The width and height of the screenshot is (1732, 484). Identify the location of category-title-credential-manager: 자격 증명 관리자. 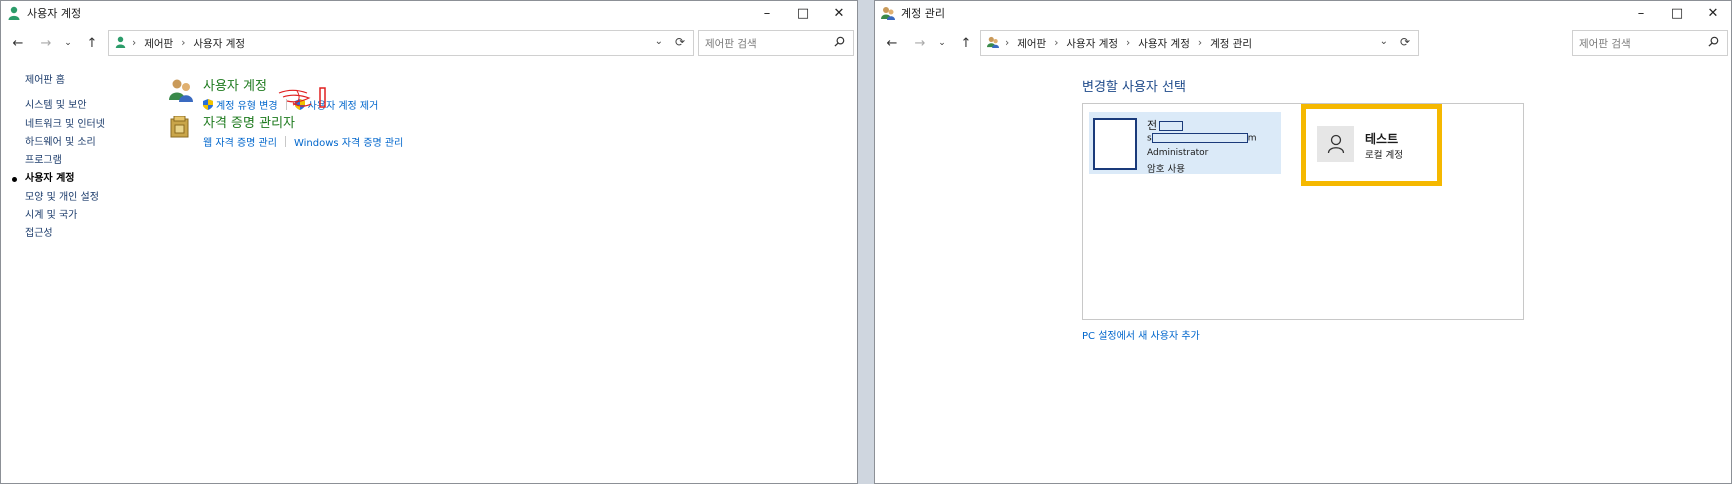
(303, 121).